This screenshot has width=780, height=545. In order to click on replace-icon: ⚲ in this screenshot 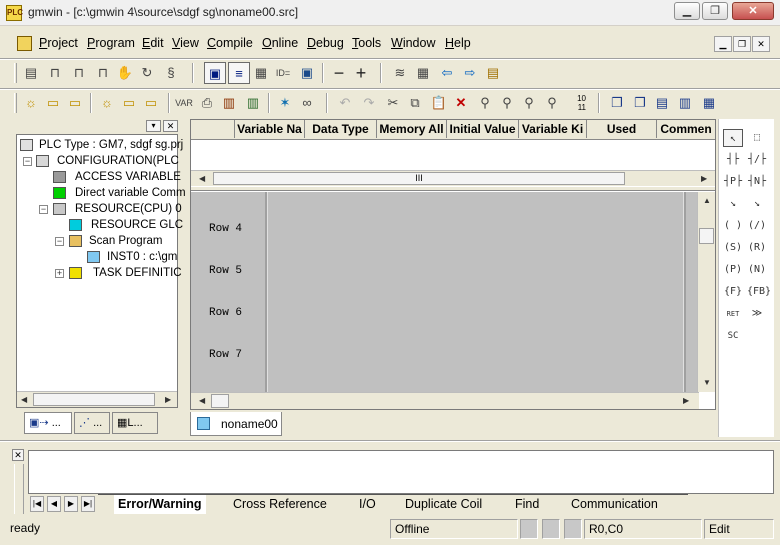, I will do `click(529, 103)`.